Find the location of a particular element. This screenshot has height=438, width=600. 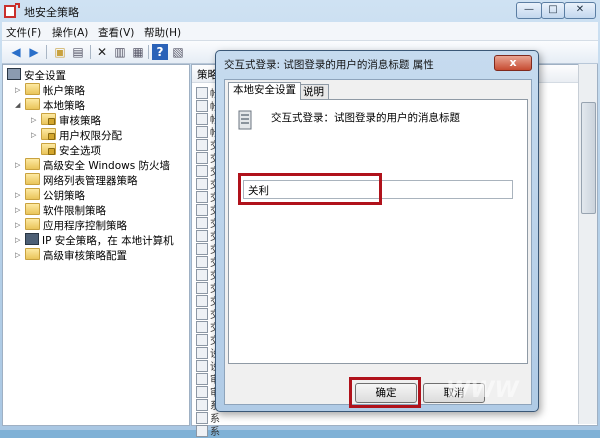

app-icon is located at coordinates (12, 10).